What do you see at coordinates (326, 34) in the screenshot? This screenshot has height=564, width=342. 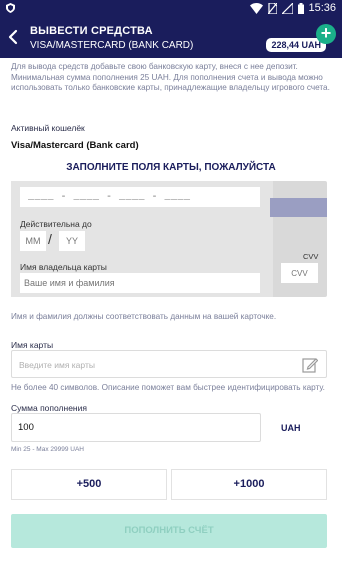 I see `add-funds-button: +` at bounding box center [326, 34].